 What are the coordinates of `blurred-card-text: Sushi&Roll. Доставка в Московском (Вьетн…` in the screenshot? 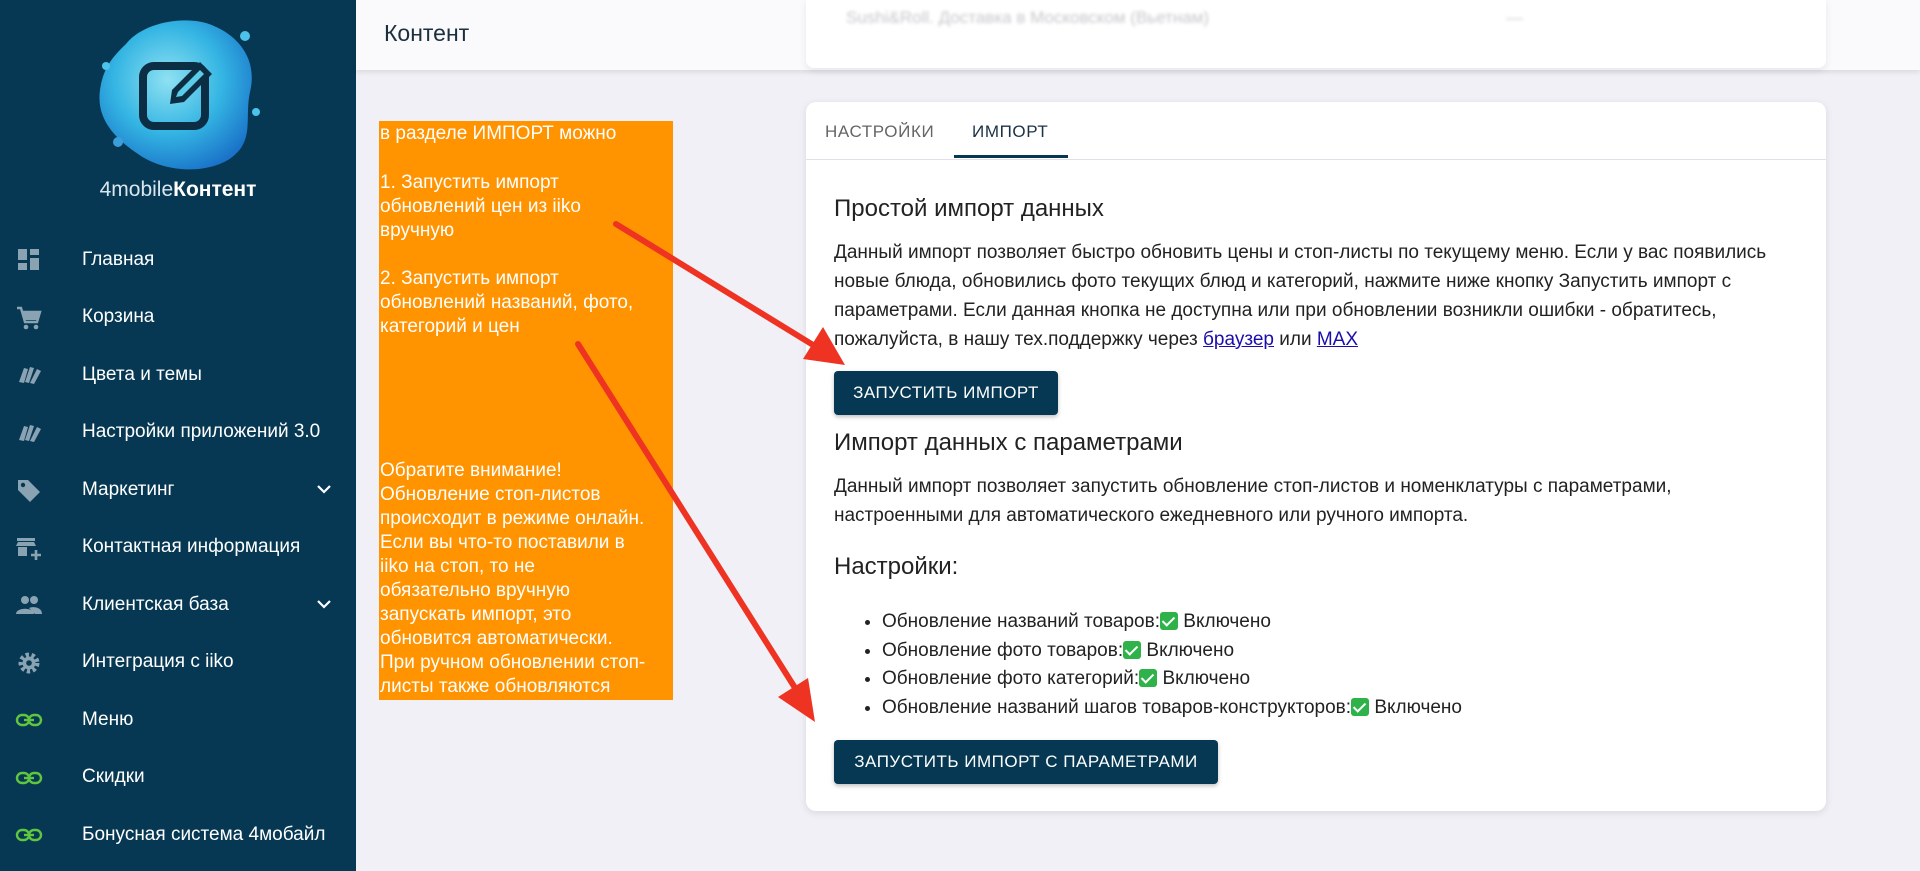 It's located at (1028, 17).